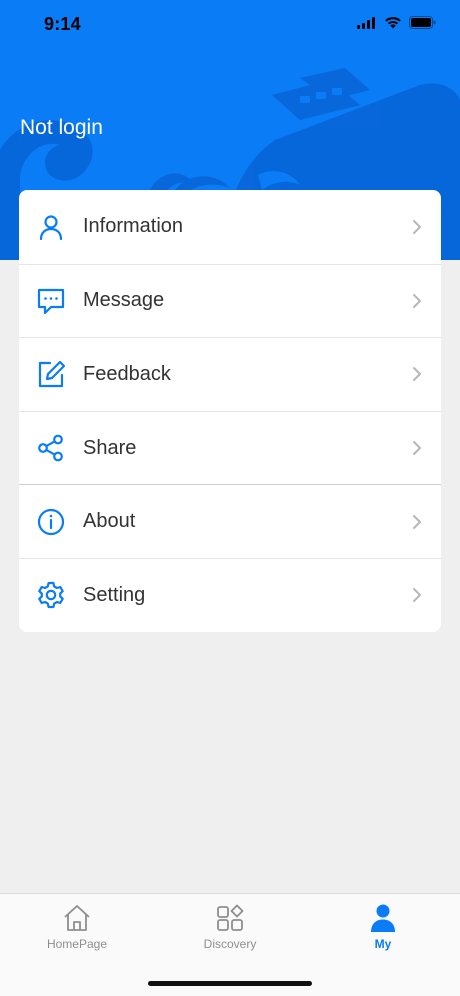 This screenshot has width=460, height=996. I want to click on tab-label: My, so click(383, 944).